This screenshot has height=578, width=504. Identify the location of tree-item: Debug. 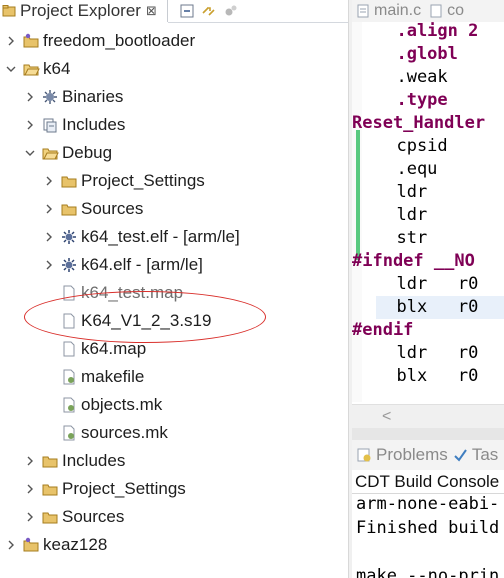
(67, 153).